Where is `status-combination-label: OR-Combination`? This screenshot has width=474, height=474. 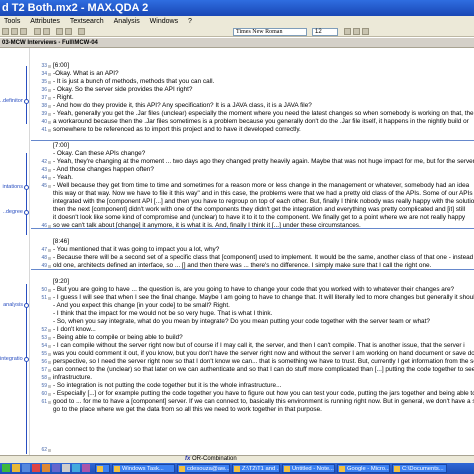 status-combination-label: OR-Combination is located at coordinates (214, 459).